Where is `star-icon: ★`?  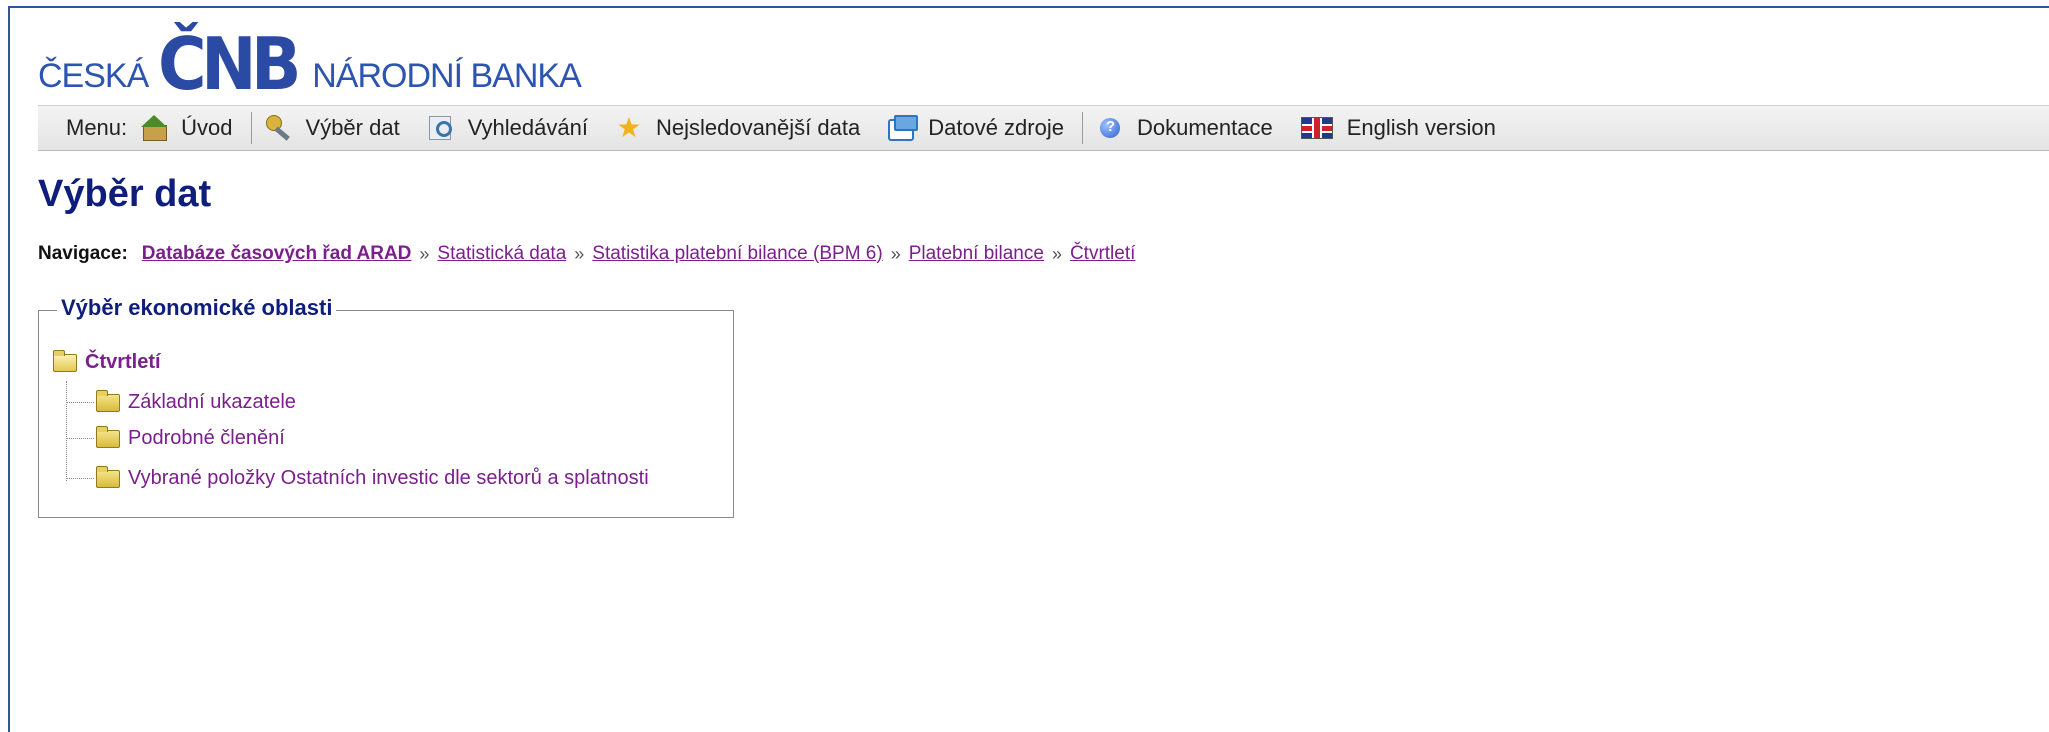
star-icon: ★ is located at coordinates (629, 127).